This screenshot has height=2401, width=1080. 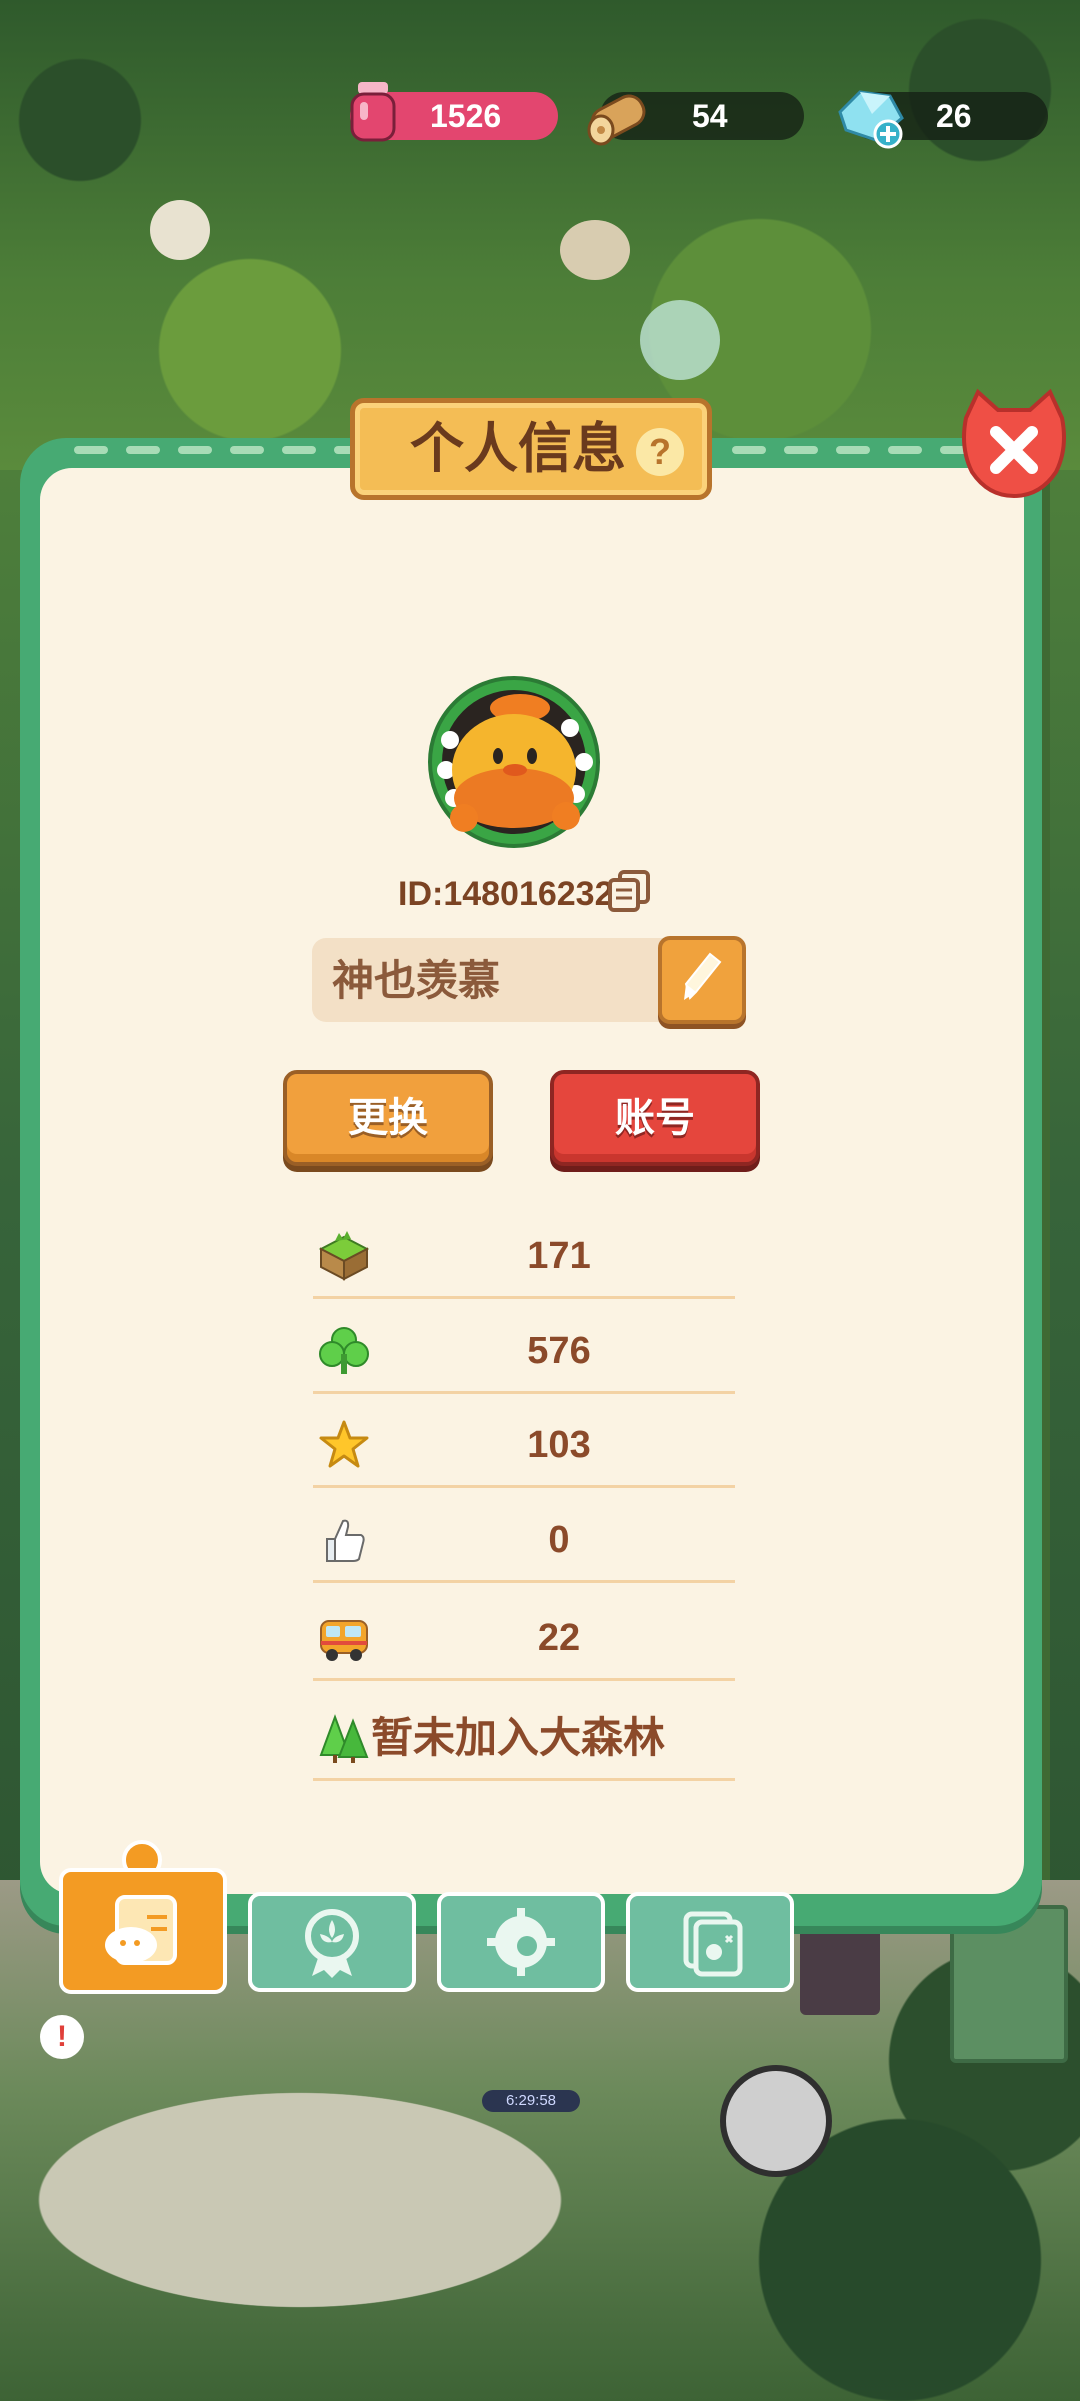 I want to click on ink-value: 1526, so click(x=466, y=116).